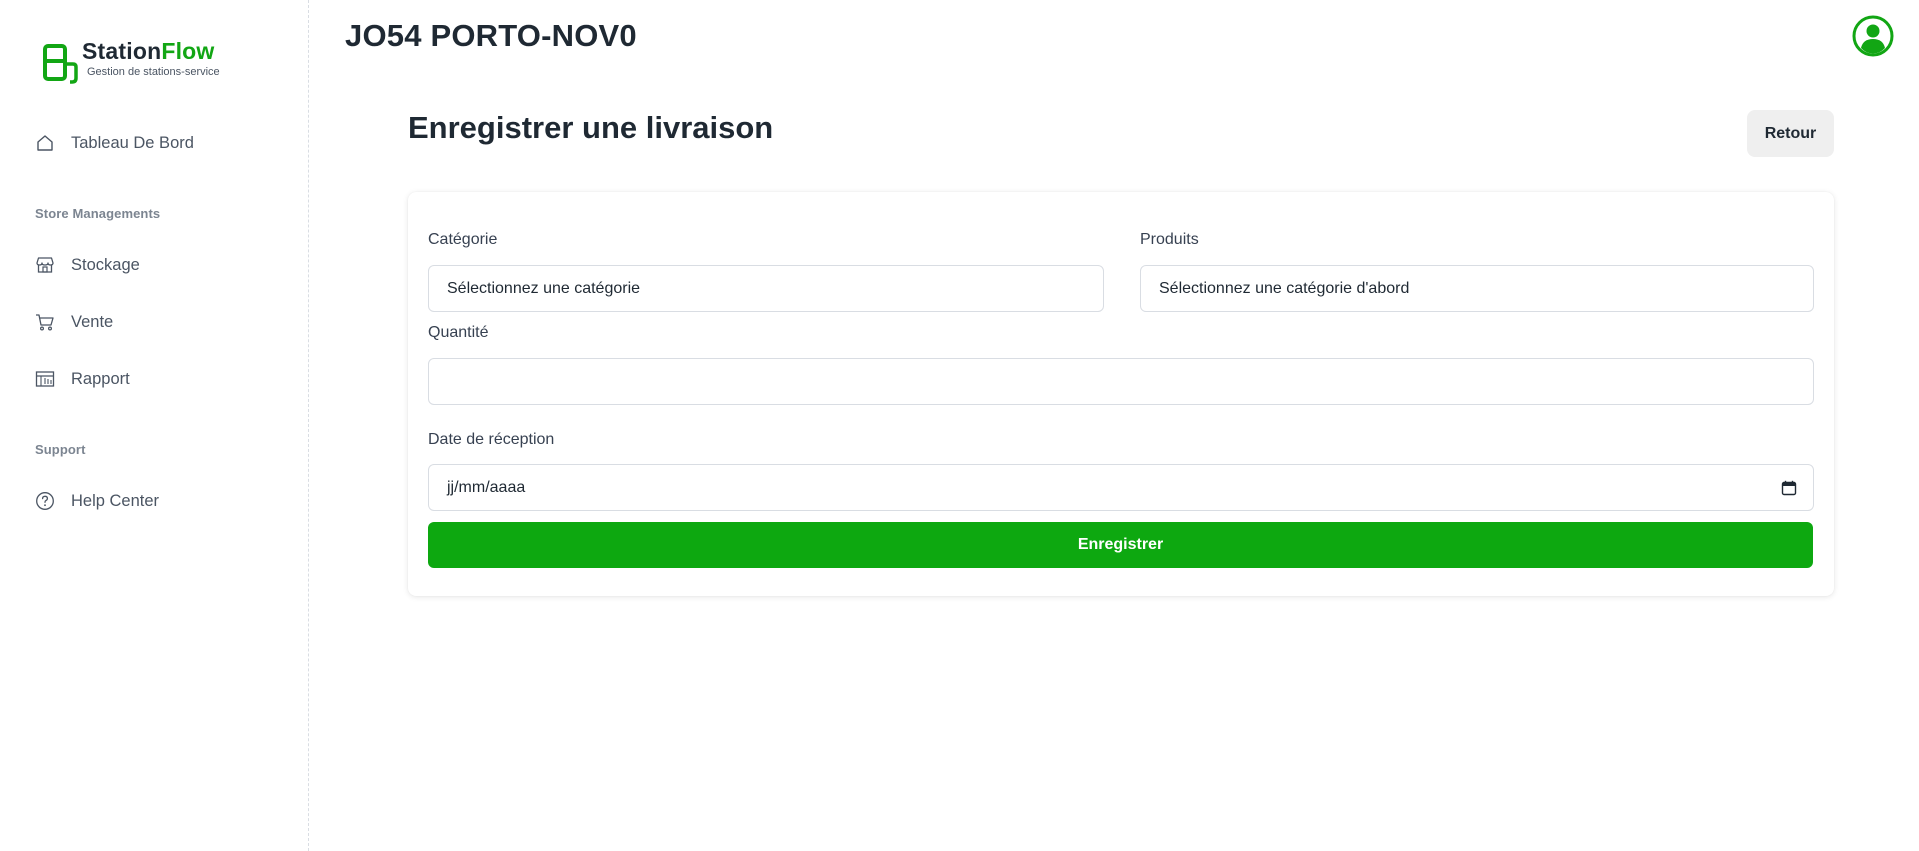 The height and width of the screenshot is (851, 1919). What do you see at coordinates (1477, 288) in the screenshot?
I see `products-select: Sélectionnez une catégorie d'abord` at bounding box center [1477, 288].